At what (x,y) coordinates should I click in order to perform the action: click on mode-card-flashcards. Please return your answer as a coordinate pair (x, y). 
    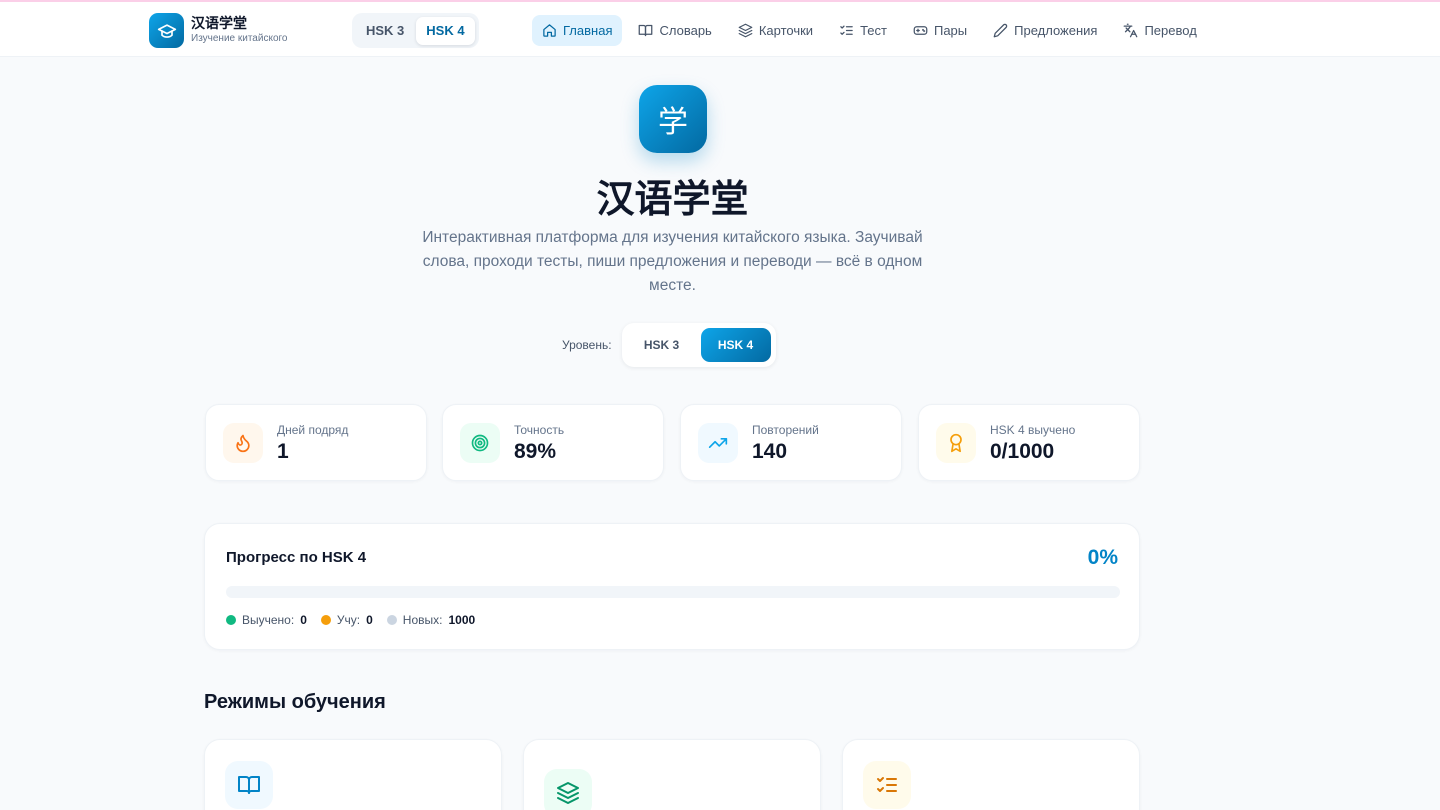
    Looking at the image, I should click on (672, 774).